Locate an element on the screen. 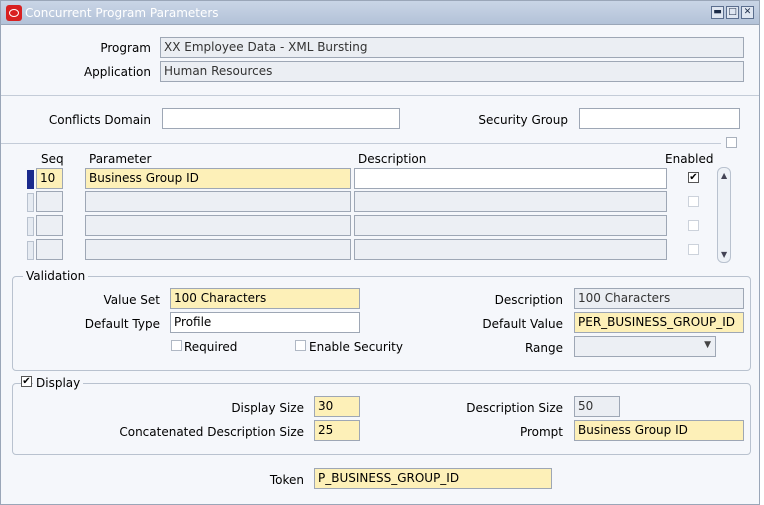  token-field: P_BUSINESS_GROUP_ID is located at coordinates (433, 478).